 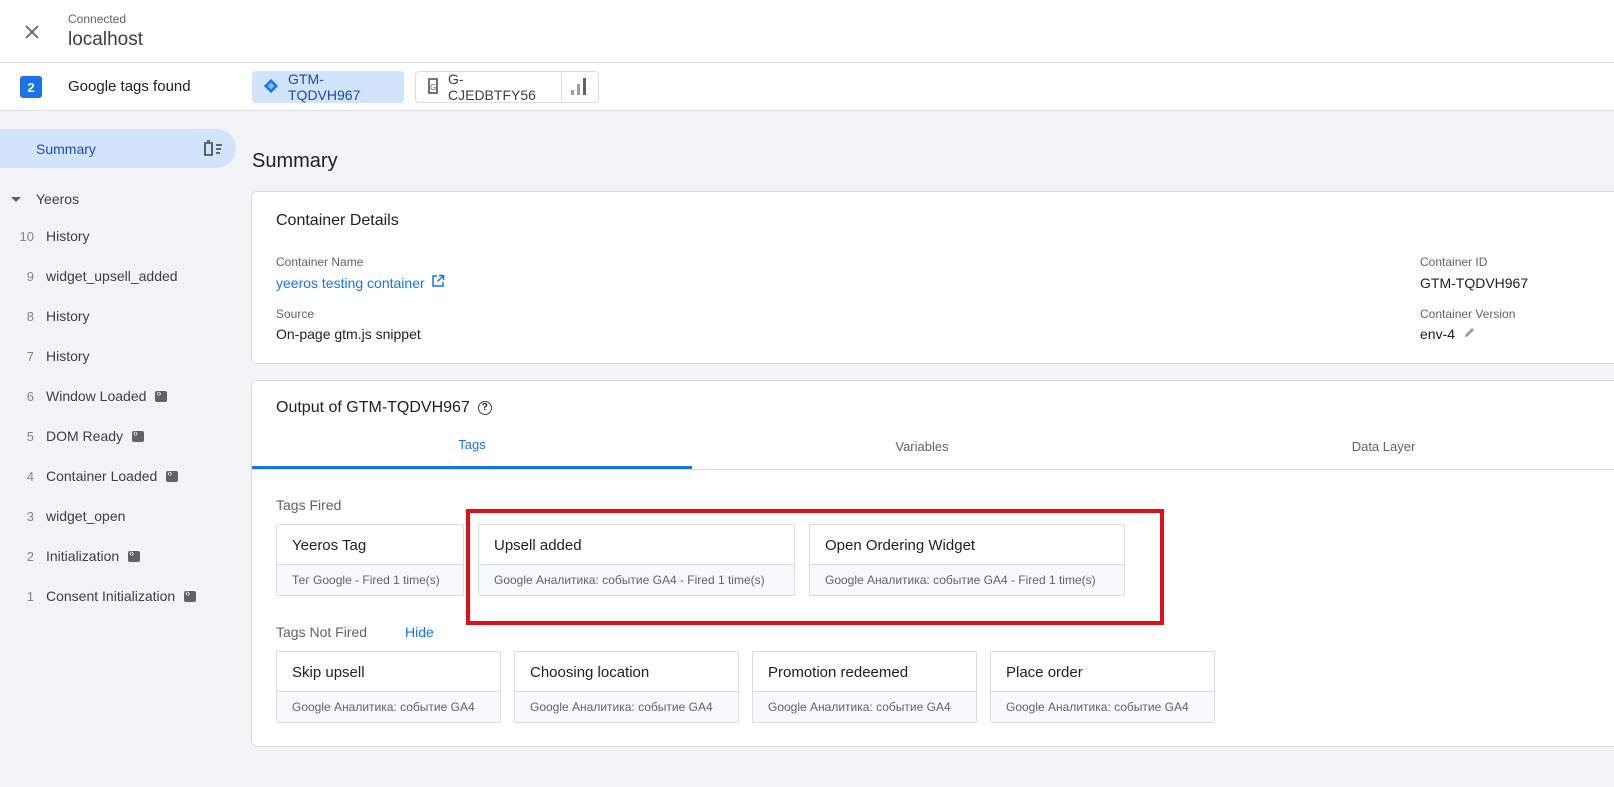 What do you see at coordinates (16, 199) in the screenshot?
I see `caret-down-icon` at bounding box center [16, 199].